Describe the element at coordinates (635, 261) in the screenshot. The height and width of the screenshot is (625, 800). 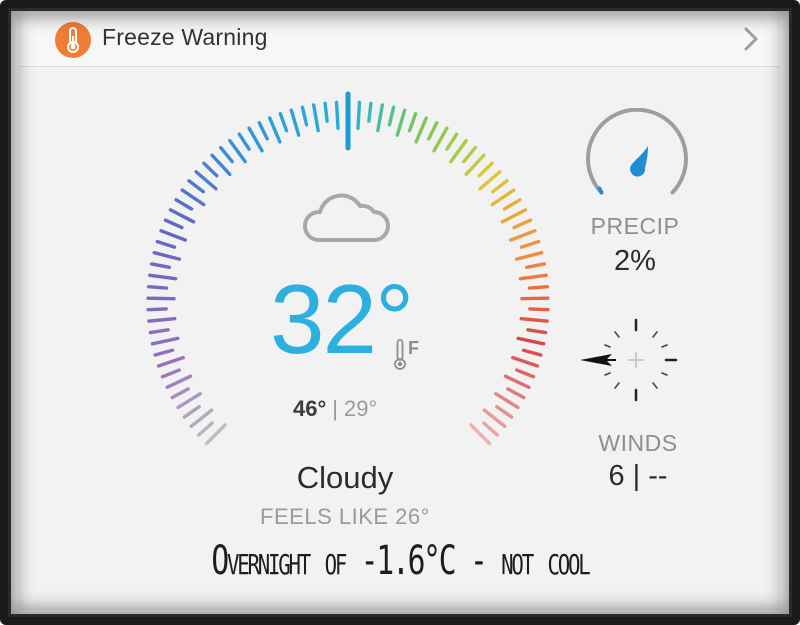
I see `precip-value: 2%` at that location.